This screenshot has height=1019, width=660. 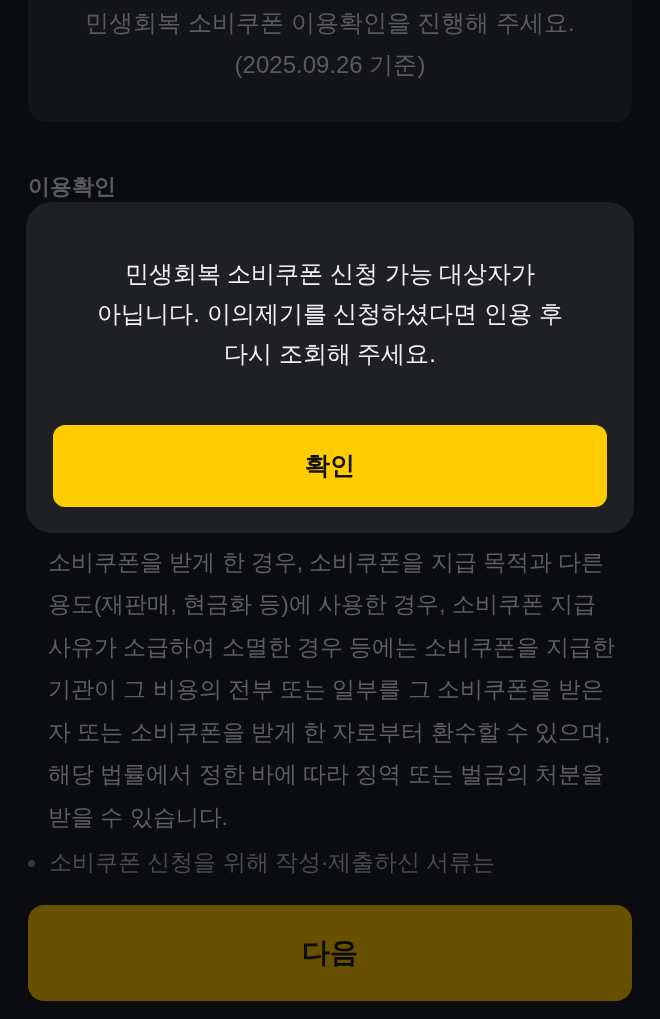 I want to click on dialog-message: 민생회복 소비쿠폰 신청 가능 대상자가 아닙니다. 이의제기를 신청하셨다면 인용 후 다시 조회해 주세요., so click(x=330, y=314).